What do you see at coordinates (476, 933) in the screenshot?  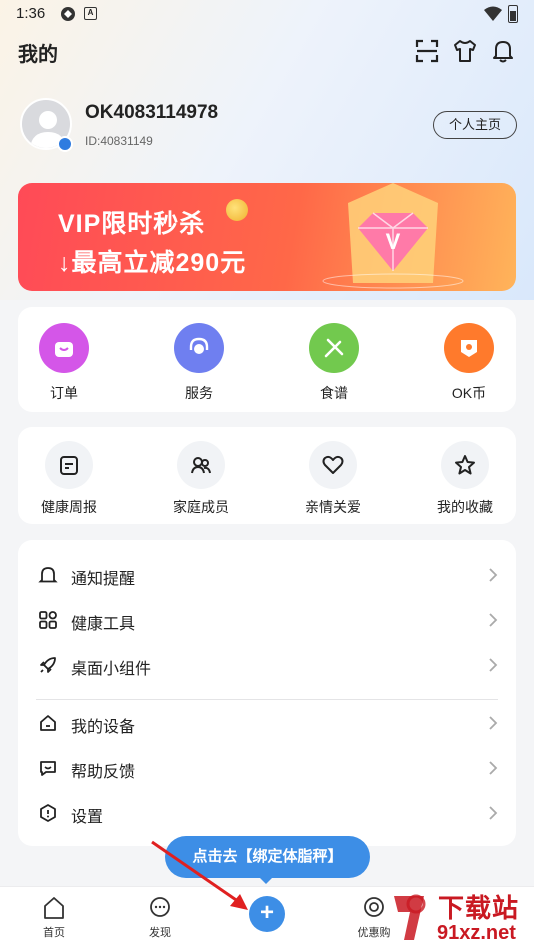 I see `watermark-url: 91xz.net` at bounding box center [476, 933].